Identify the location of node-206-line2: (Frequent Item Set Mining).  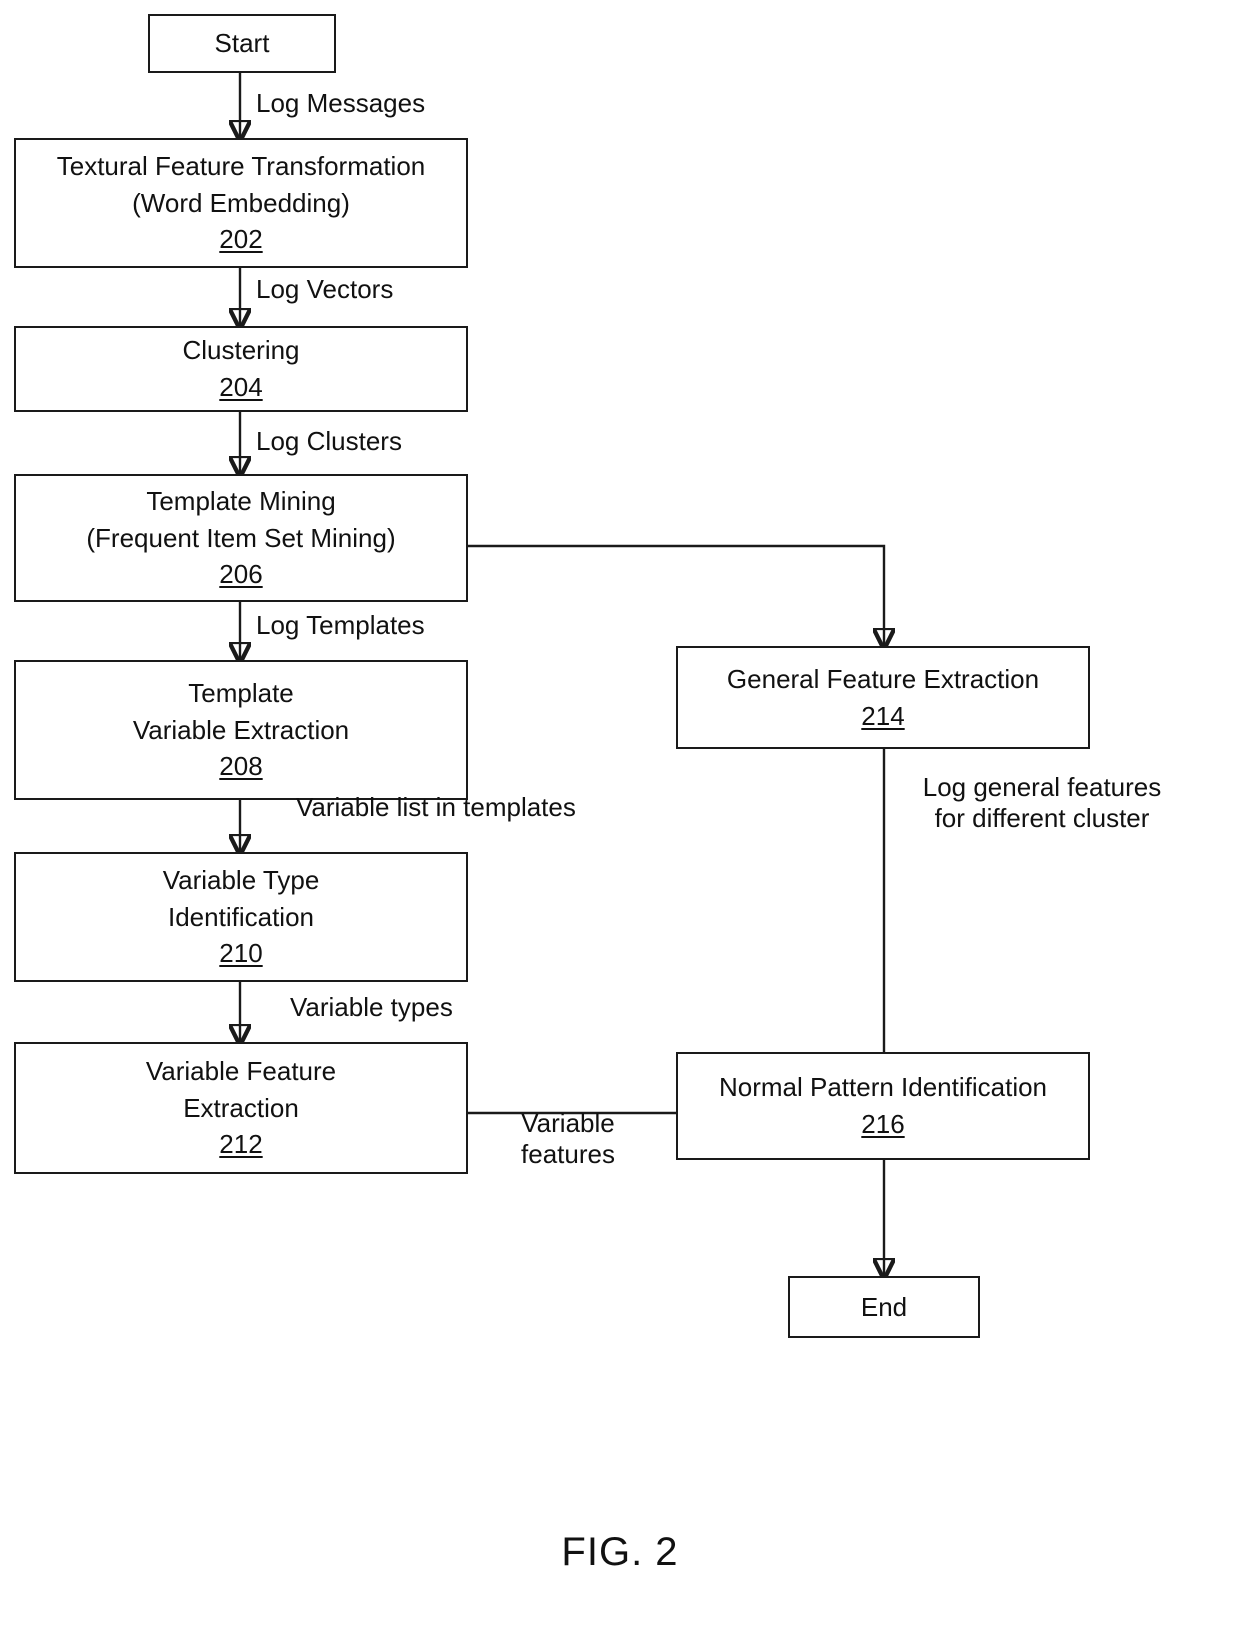
(241, 537).